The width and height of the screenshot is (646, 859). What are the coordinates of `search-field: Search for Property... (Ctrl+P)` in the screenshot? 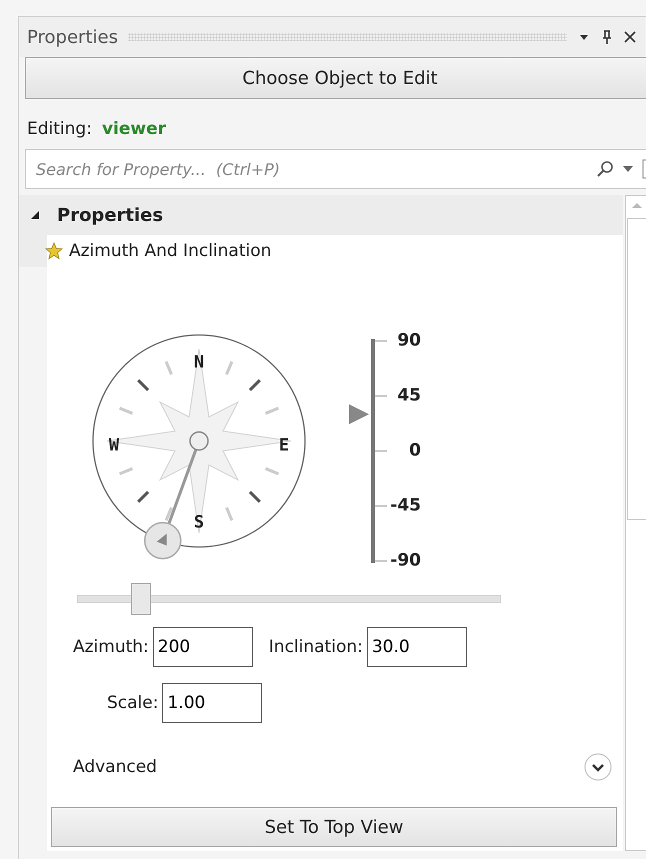 It's located at (311, 169).